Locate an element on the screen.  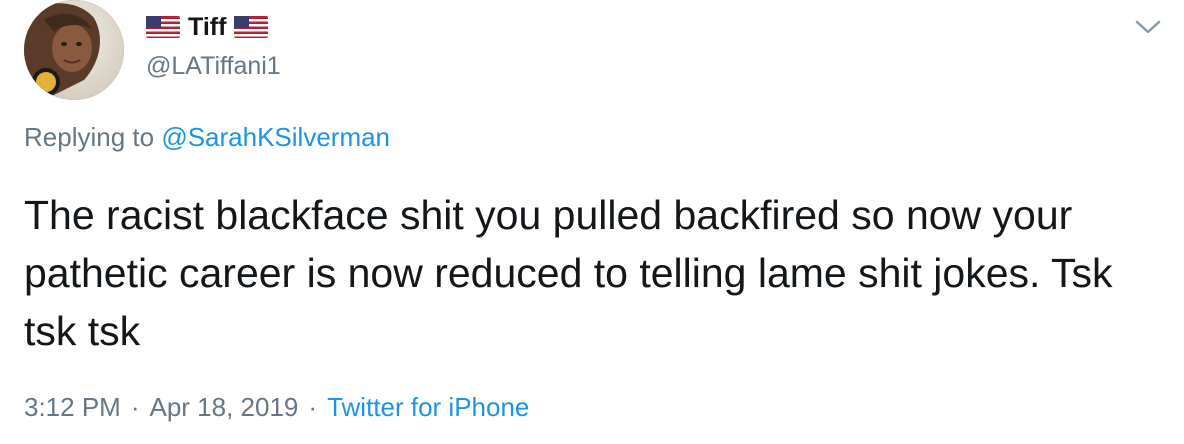
replying-to-line: Replying to @SarahKSilverman is located at coordinates (207, 137).